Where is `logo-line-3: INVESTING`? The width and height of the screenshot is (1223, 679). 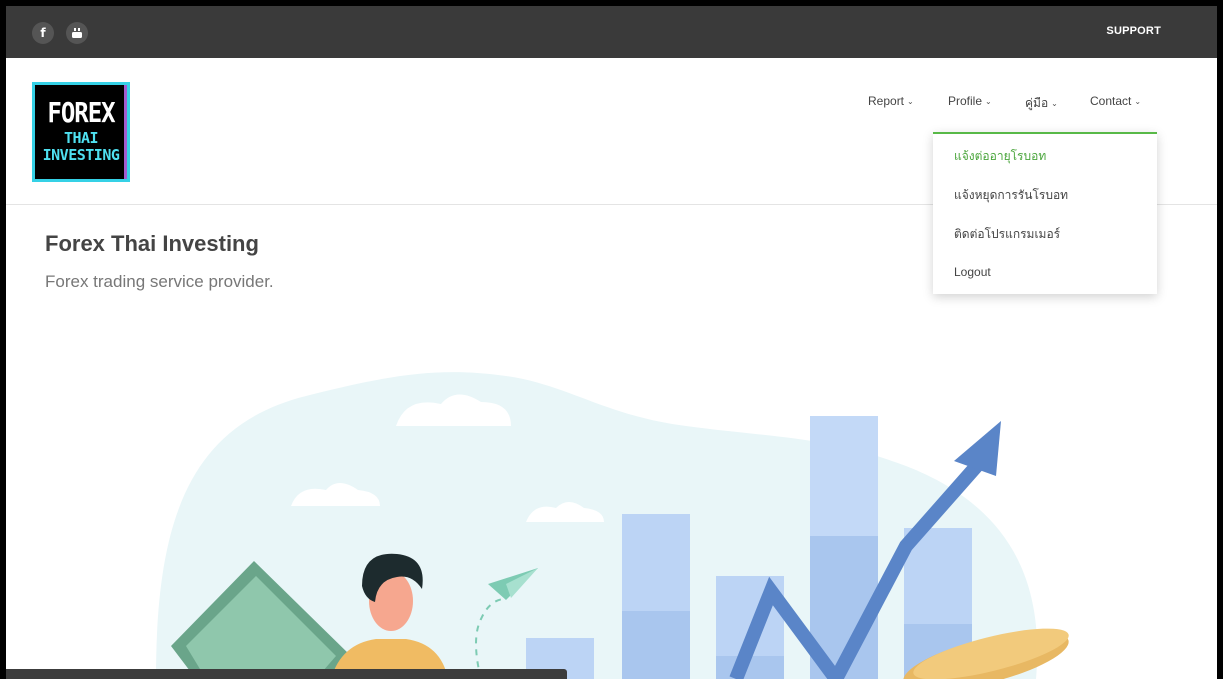 logo-line-3: INVESTING is located at coordinates (81, 155).